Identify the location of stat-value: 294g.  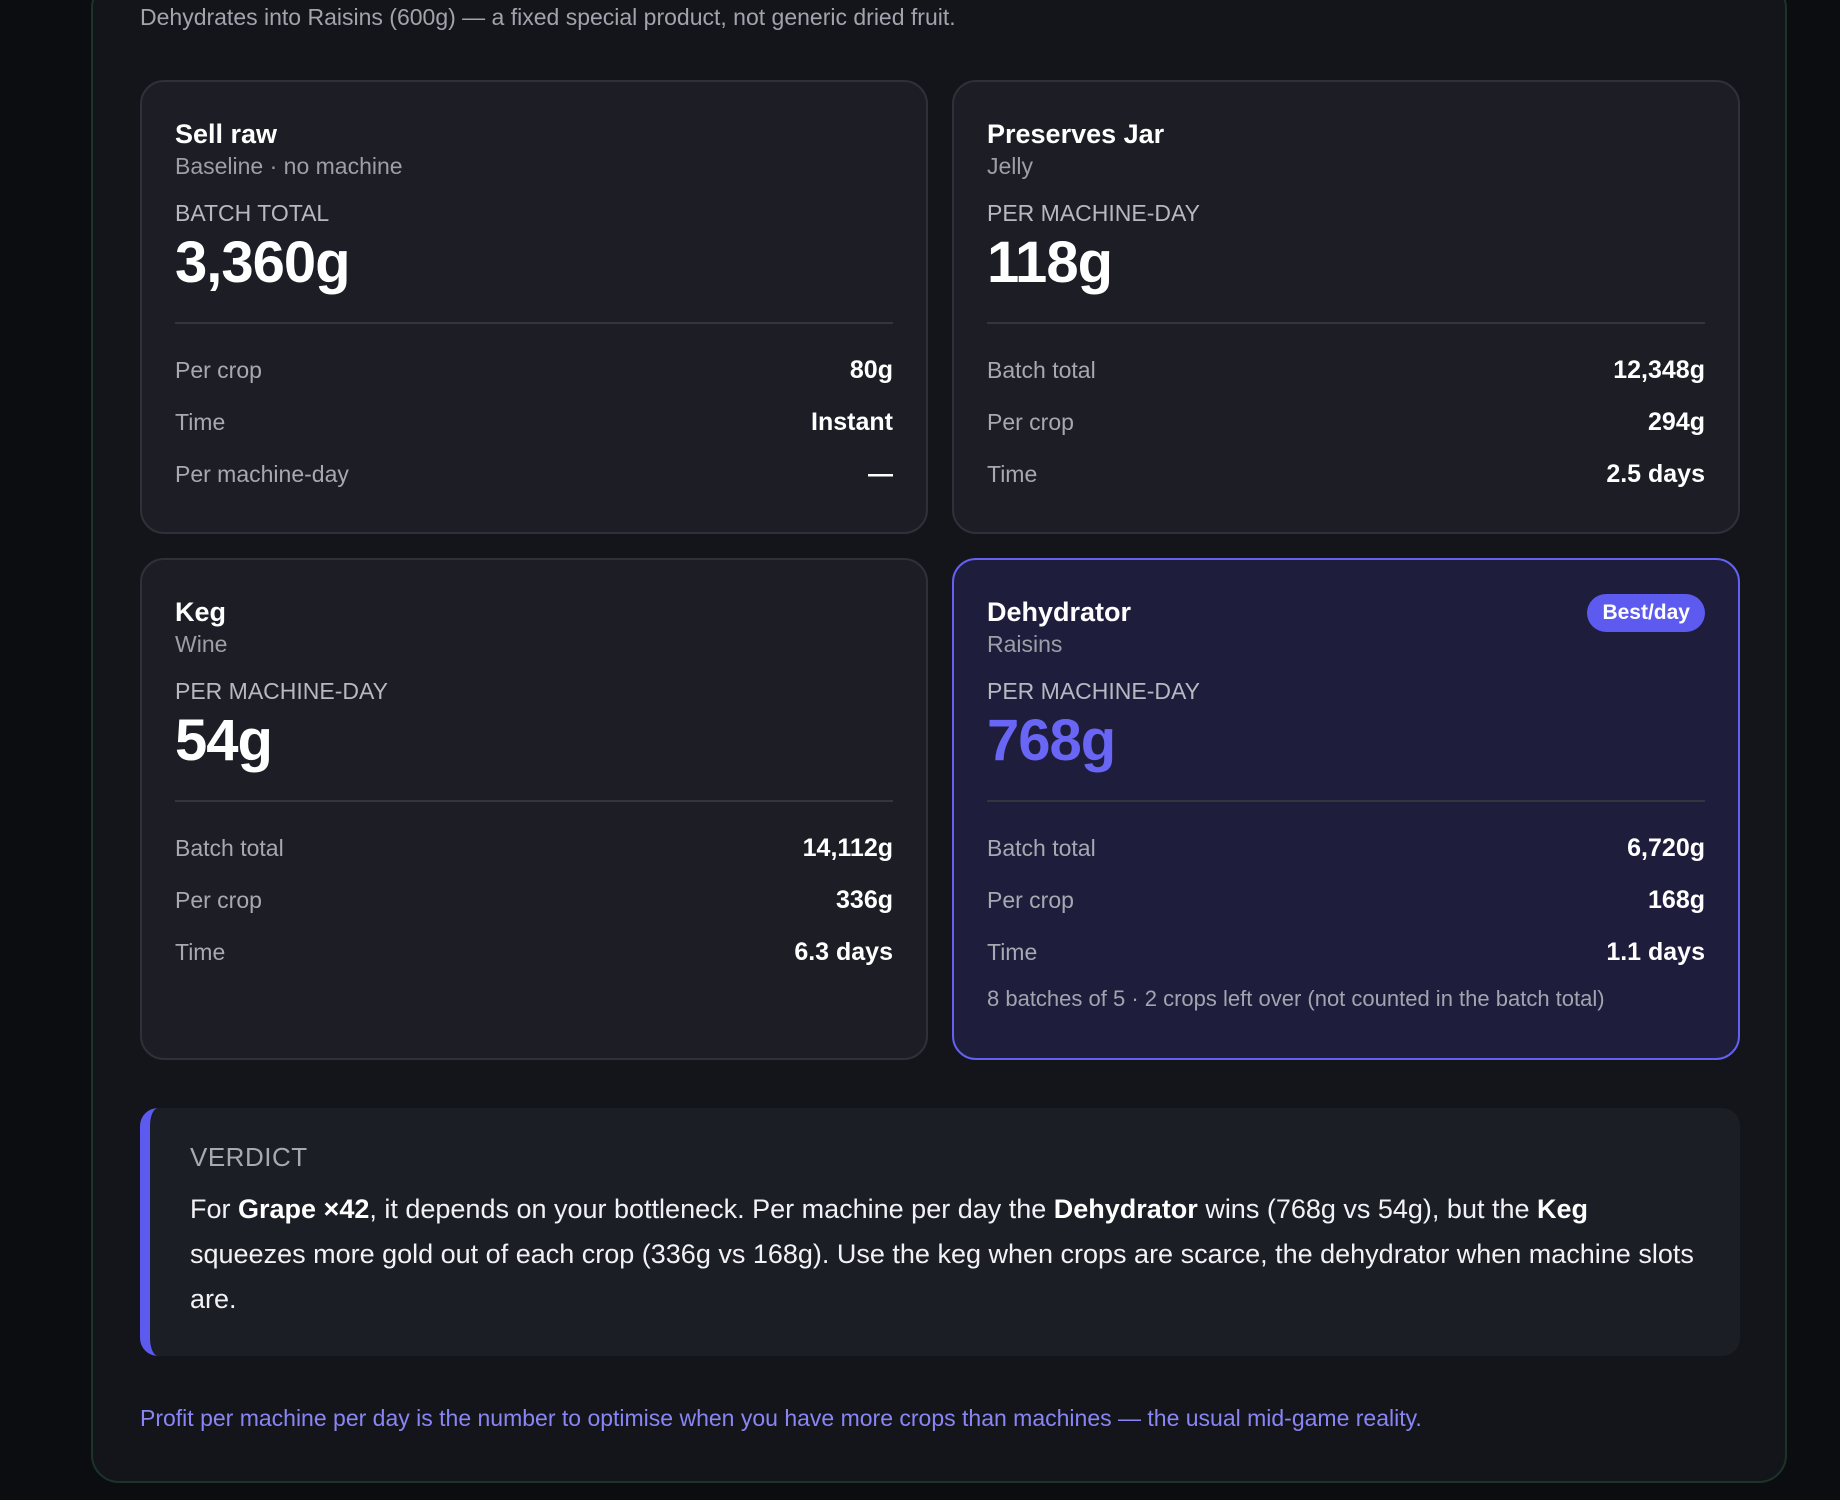
(1676, 421).